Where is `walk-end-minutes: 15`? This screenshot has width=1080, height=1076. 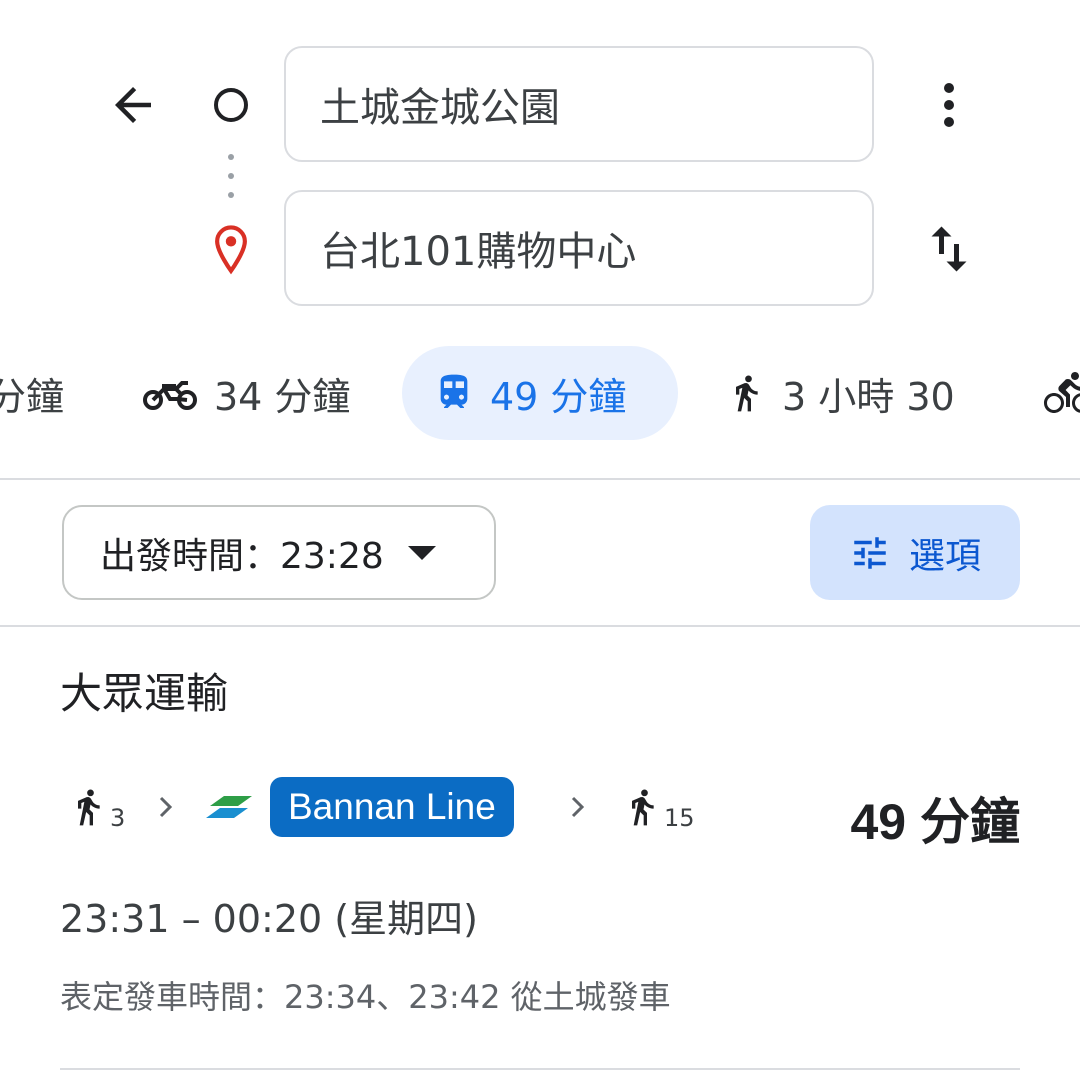
walk-end-minutes: 15 is located at coordinates (679, 818).